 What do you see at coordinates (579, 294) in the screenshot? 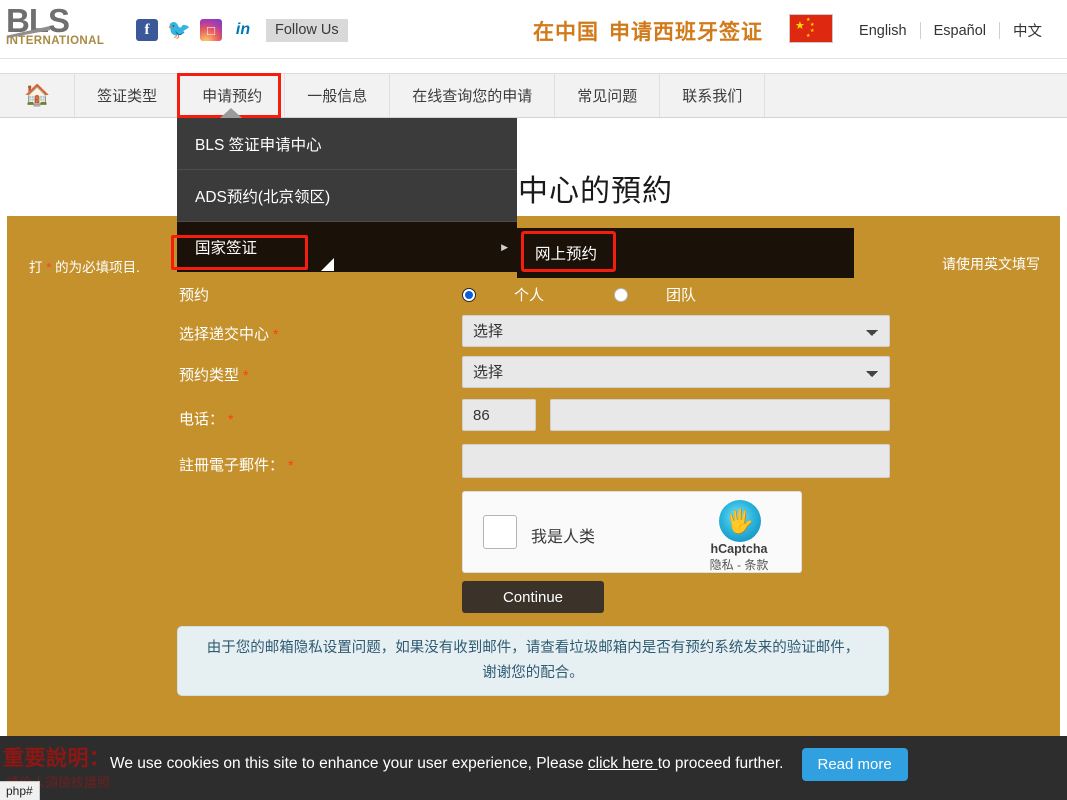
I see `radio-group-appointment-for: 个人 团队` at bounding box center [579, 294].